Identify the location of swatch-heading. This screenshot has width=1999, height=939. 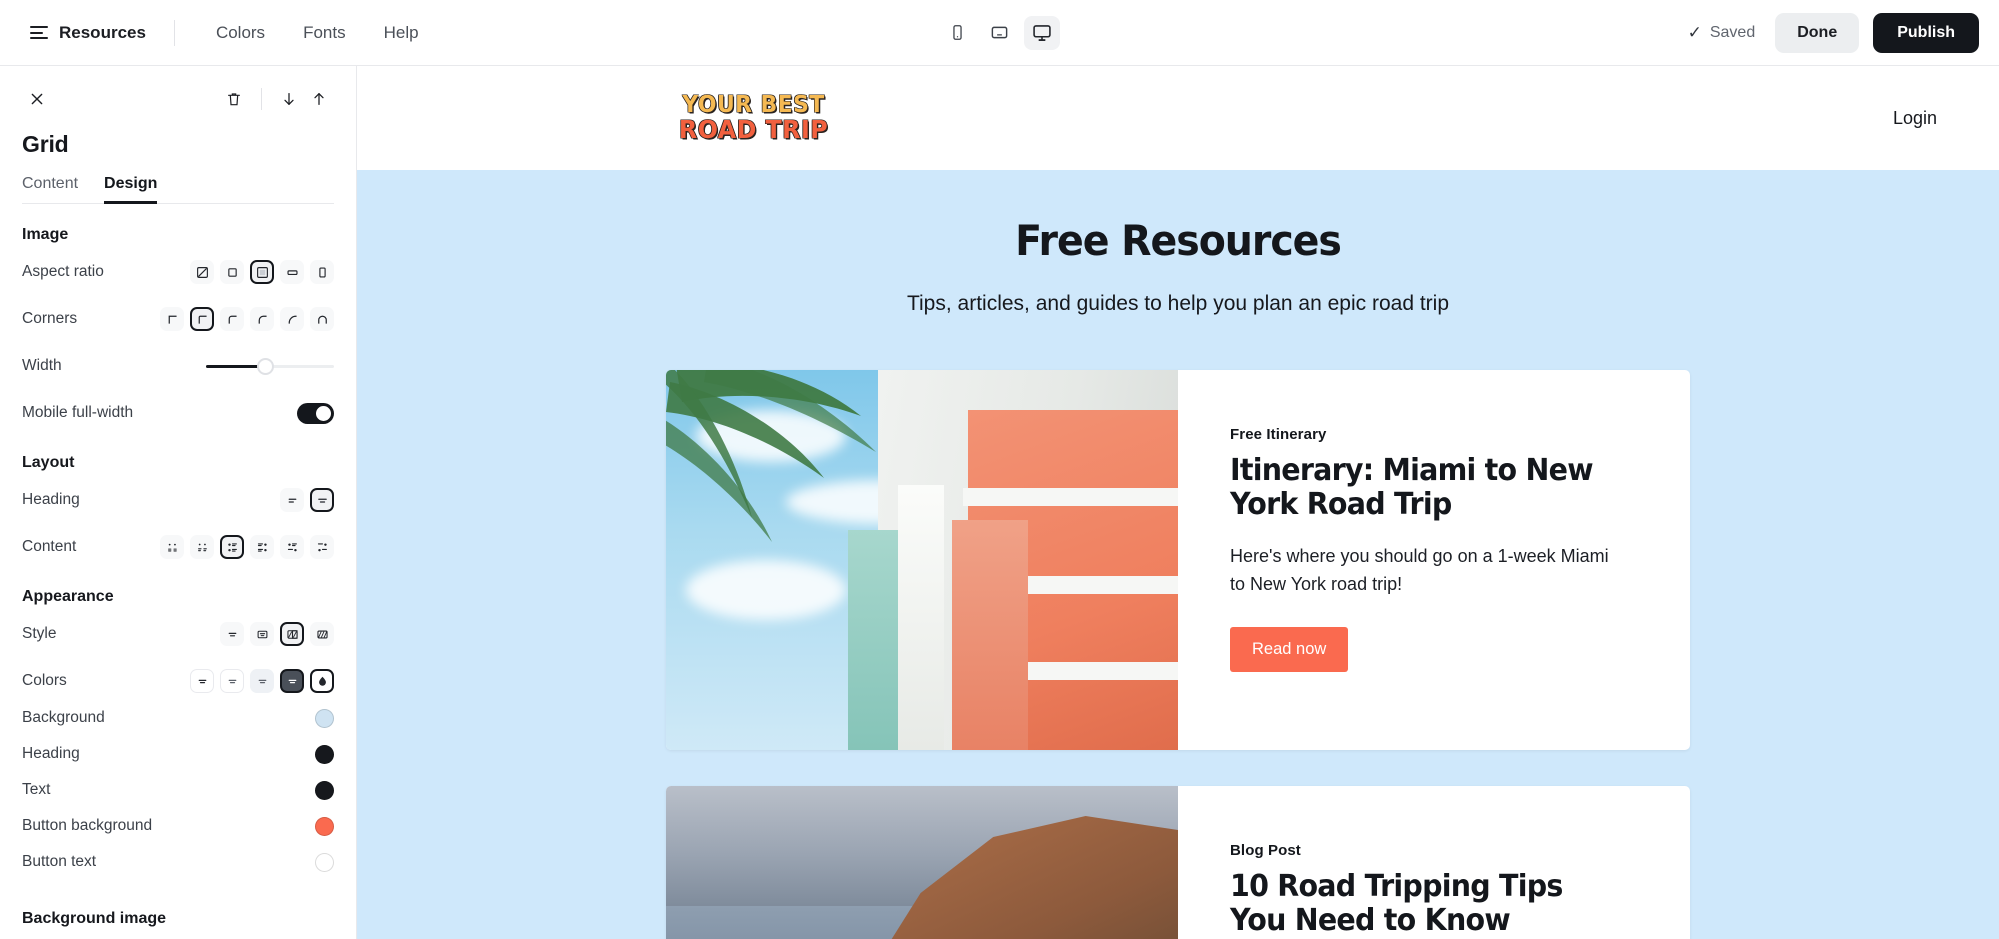
(324, 754).